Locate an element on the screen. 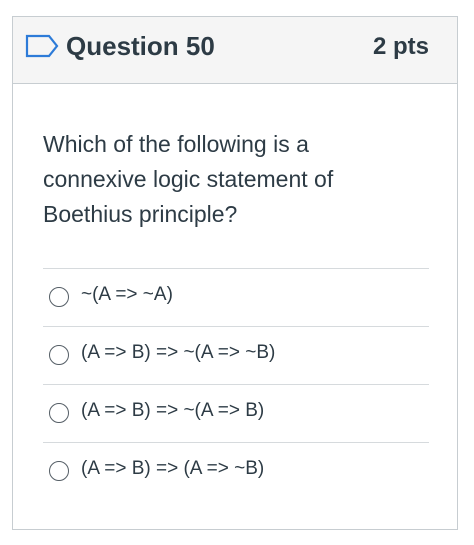 Image resolution: width=474 pixels, height=545 pixels. answer-option: (A => B) => (A => ~B) is located at coordinates (236, 471).